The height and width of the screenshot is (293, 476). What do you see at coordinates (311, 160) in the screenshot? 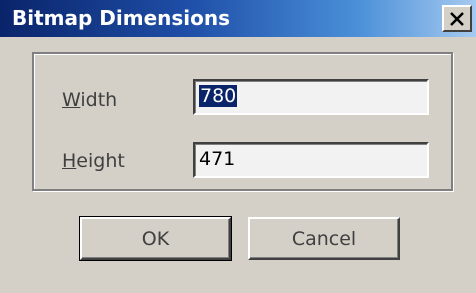
I see `height-input: 471` at bounding box center [311, 160].